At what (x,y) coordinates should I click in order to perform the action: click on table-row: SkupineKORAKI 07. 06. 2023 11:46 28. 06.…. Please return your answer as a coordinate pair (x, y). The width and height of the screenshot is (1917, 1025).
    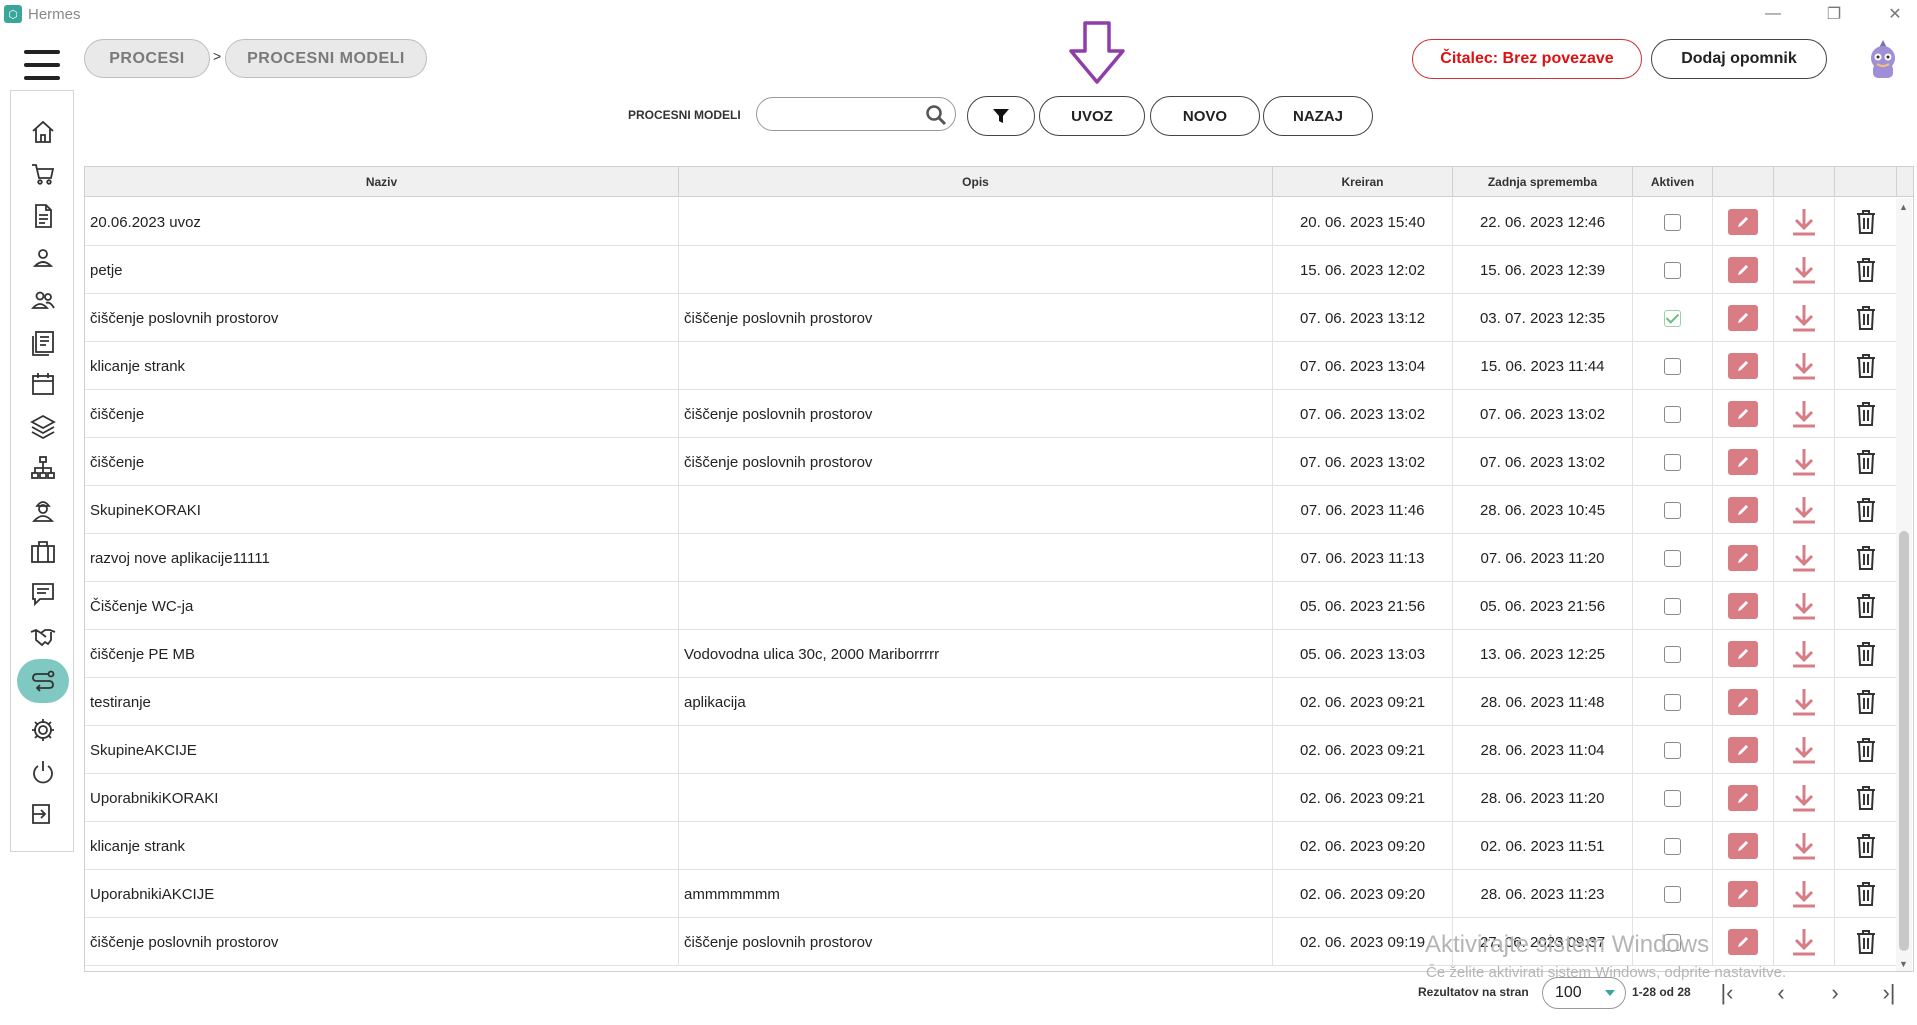
    Looking at the image, I should click on (991, 510).